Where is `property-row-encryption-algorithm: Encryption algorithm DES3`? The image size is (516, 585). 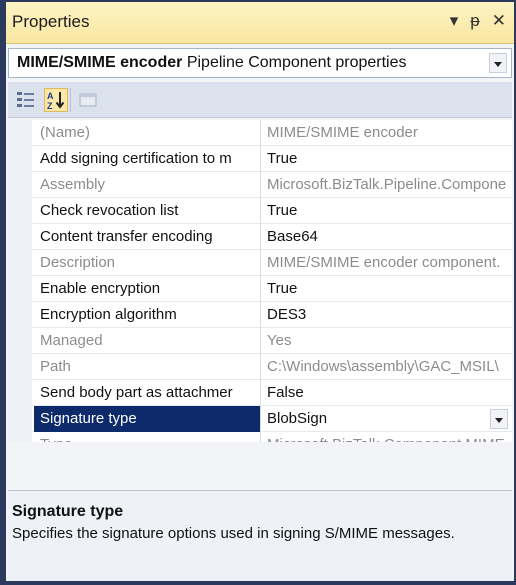
property-row-encryption-algorithm: Encryption algorithm DES3 is located at coordinates (260, 315).